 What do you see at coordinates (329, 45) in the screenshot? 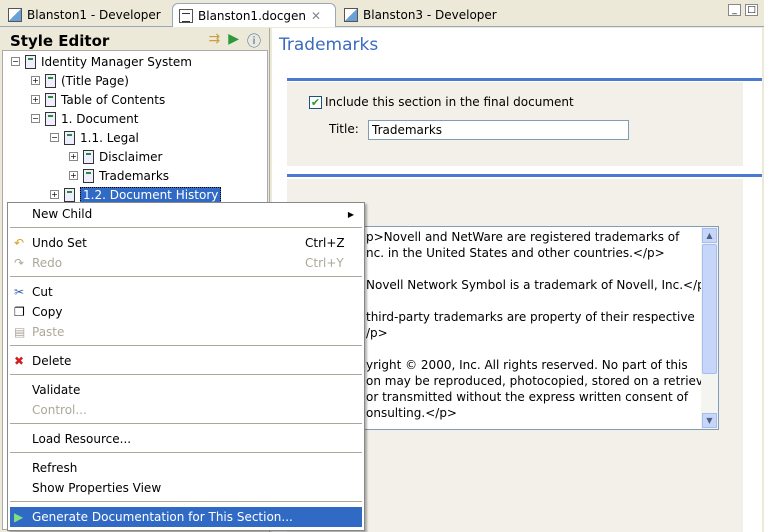
I see `section-title: Trademarks` at bounding box center [329, 45].